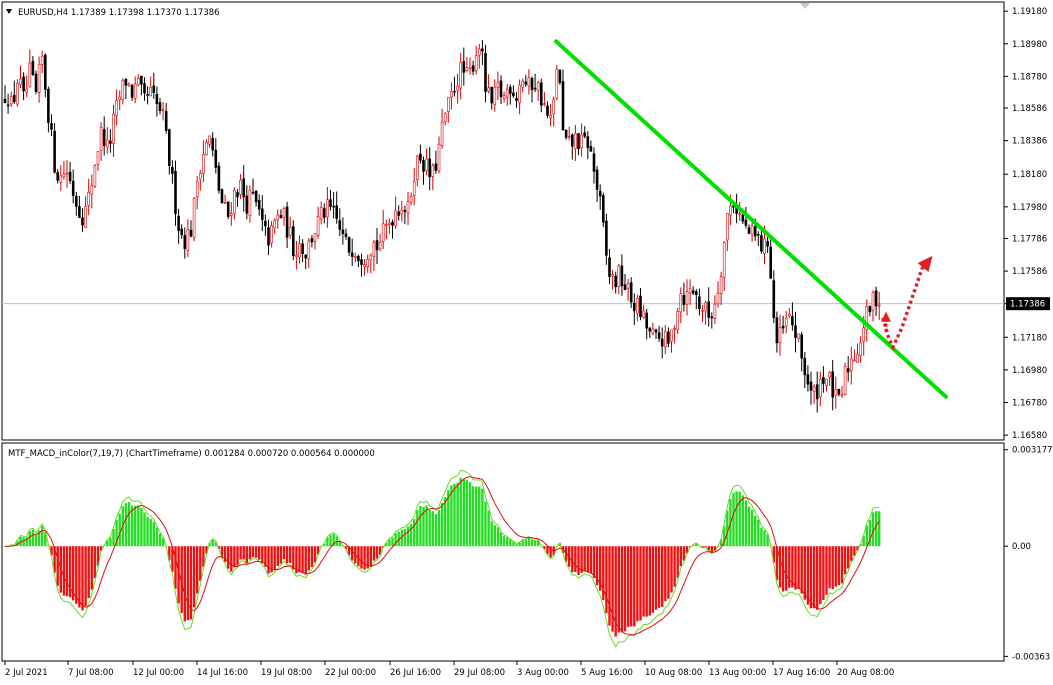 This screenshot has height=685, width=1053. What do you see at coordinates (673, 673) in the screenshot?
I see `time-tick-label: 10 Aug 08:00` at bounding box center [673, 673].